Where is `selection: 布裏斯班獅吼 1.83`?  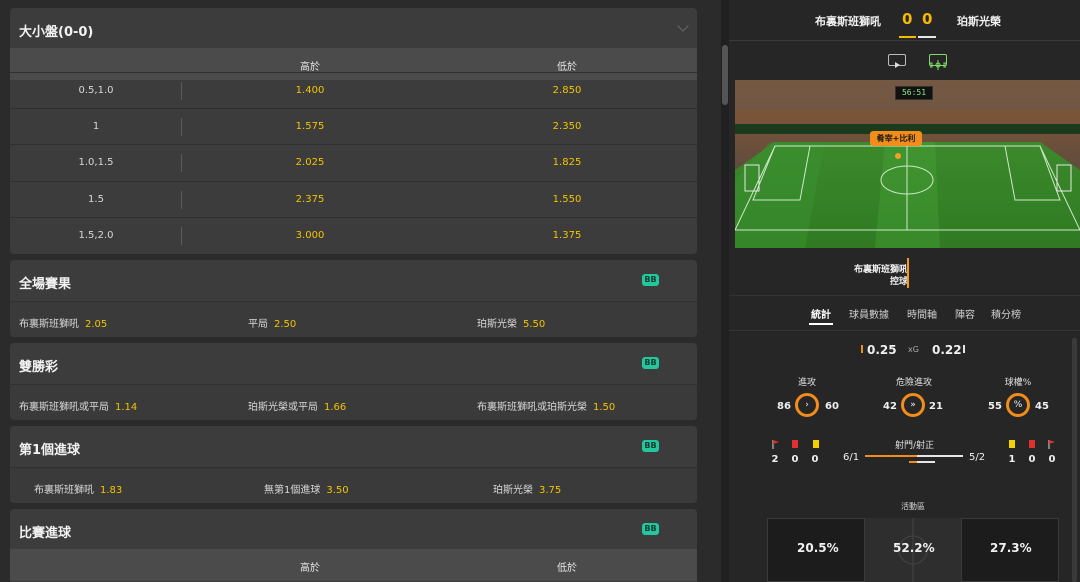
selection: 布裏斯班獅吼 1.83 is located at coordinates (78, 488).